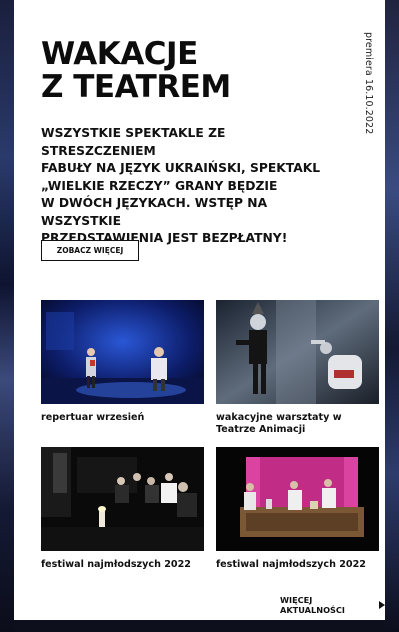 Image resolution: width=399 pixels, height=632 pixels. I want to click on page-title: WAKACJE Z TEATREM, so click(171, 71).